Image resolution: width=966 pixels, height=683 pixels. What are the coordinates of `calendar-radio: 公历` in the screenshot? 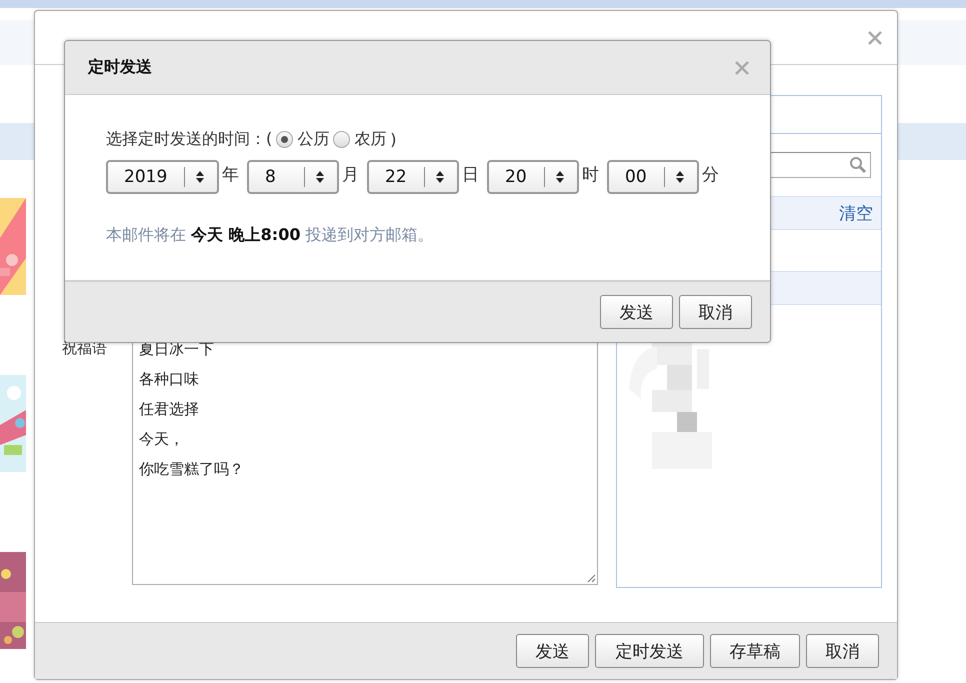 It's located at (303, 139).